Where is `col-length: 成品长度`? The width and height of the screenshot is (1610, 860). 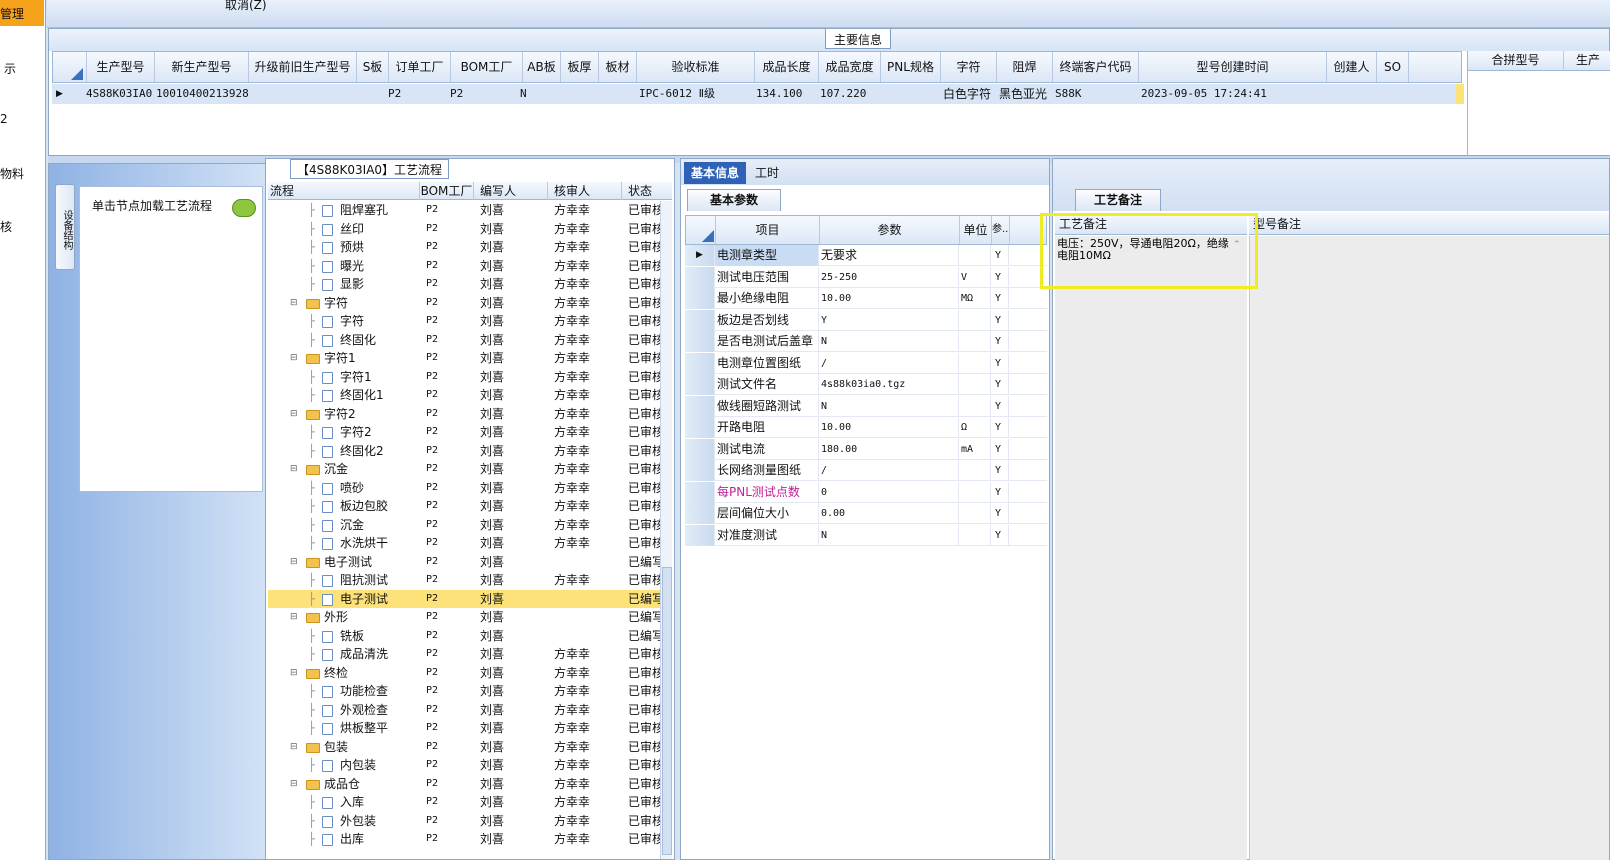 col-length: 成品长度 is located at coordinates (787, 67).